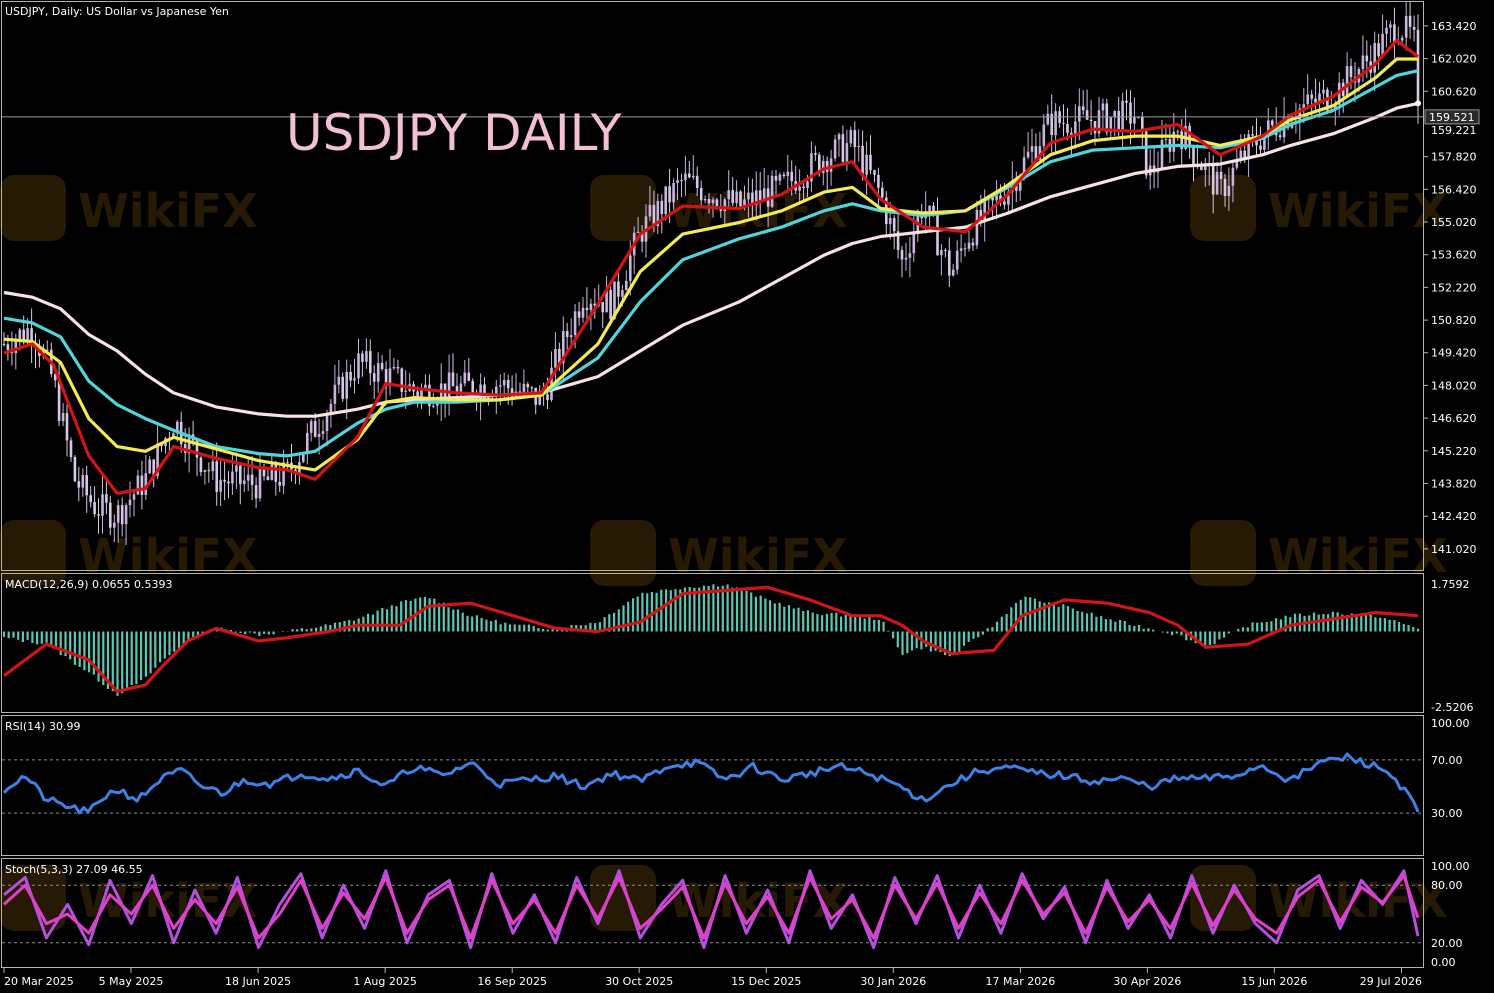 The image size is (1494, 993). Describe the element at coordinates (1452, 646) in the screenshot. I see `macd-axis: 1.7592 -2.5206` at that location.